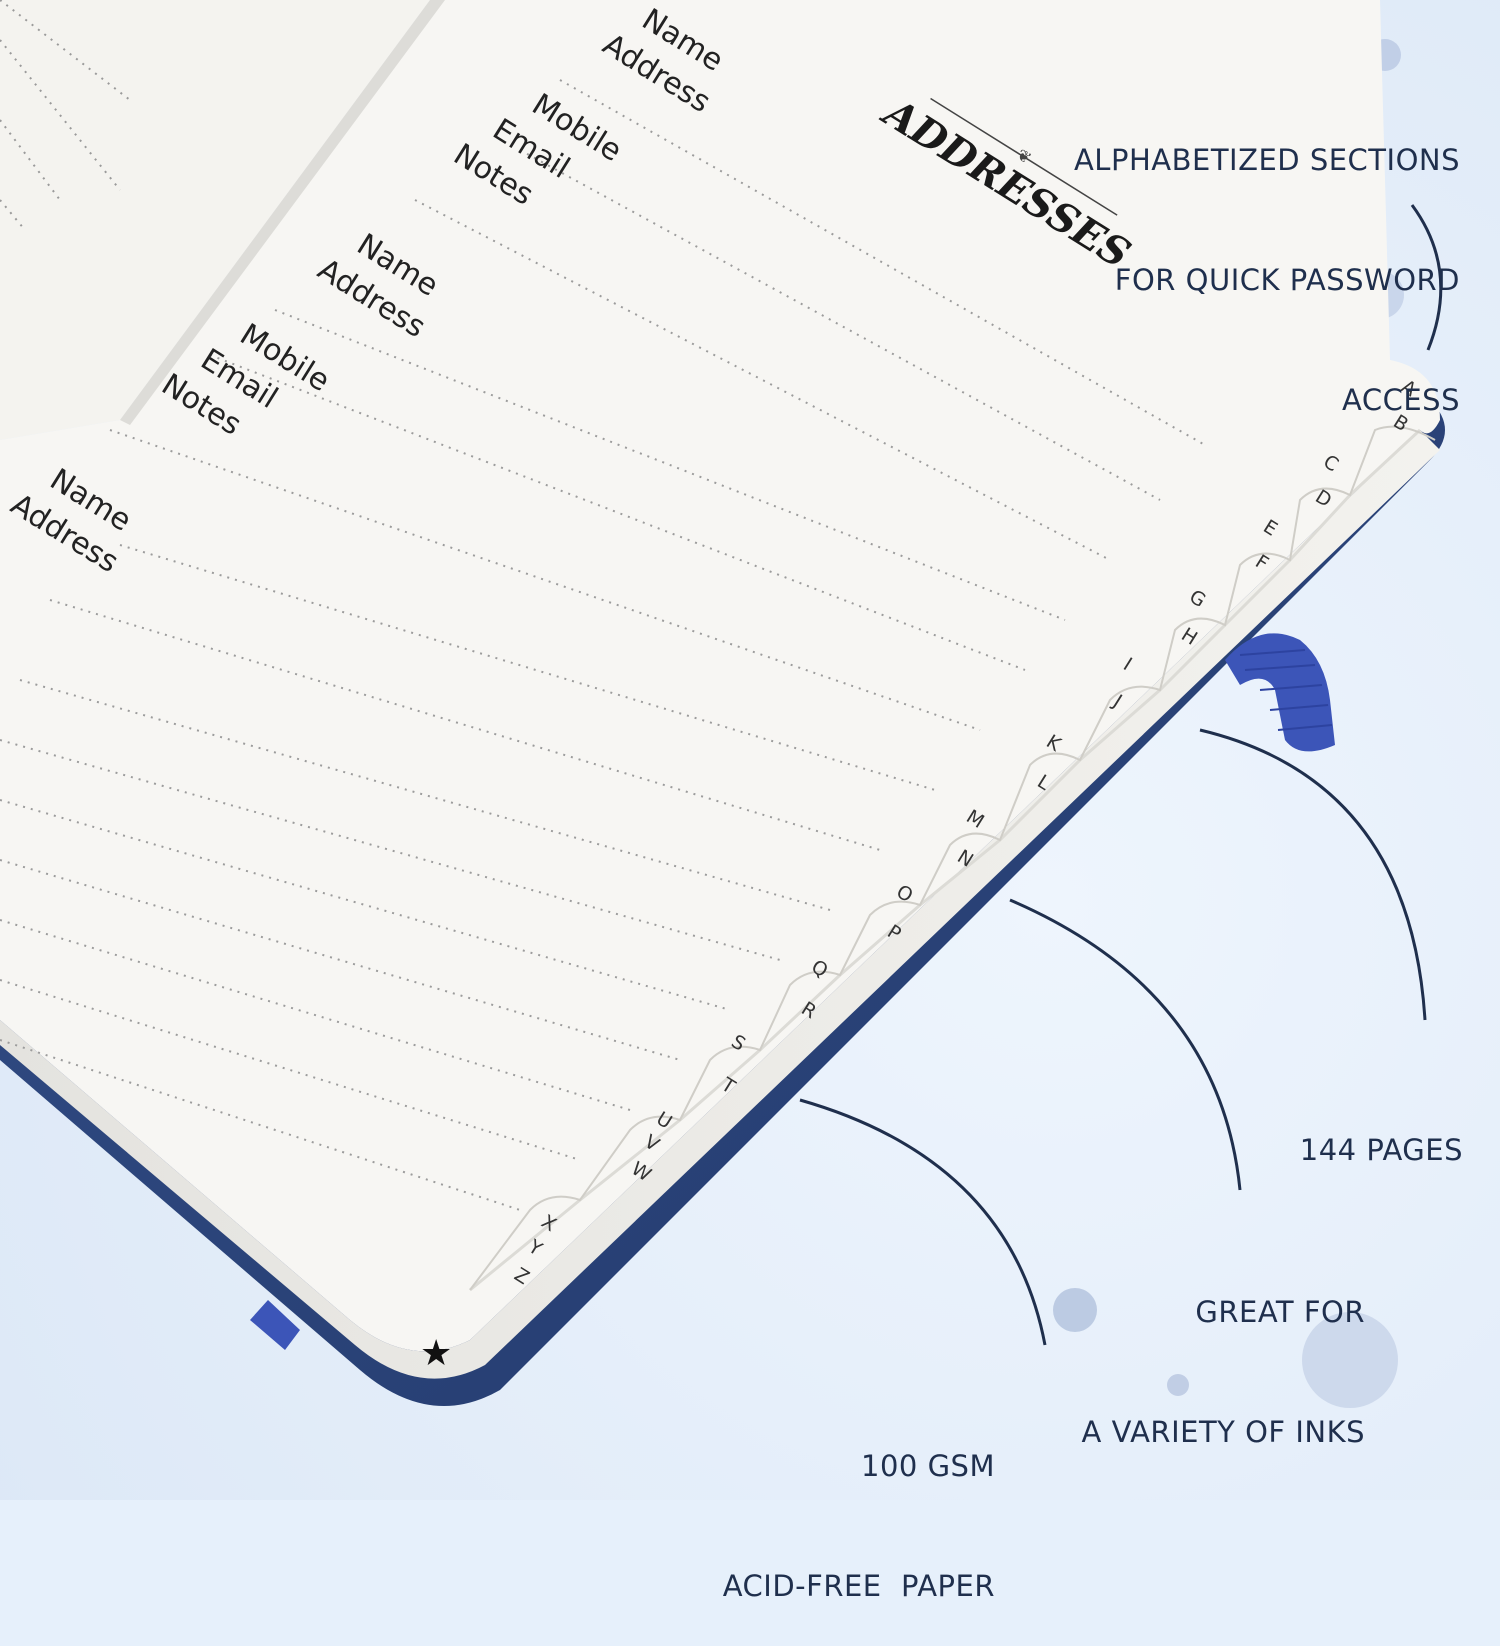  What do you see at coordinates (1287, 280) in the screenshot?
I see `callout-sections-line-2: FOR QUICK PASSWORD` at bounding box center [1287, 280].